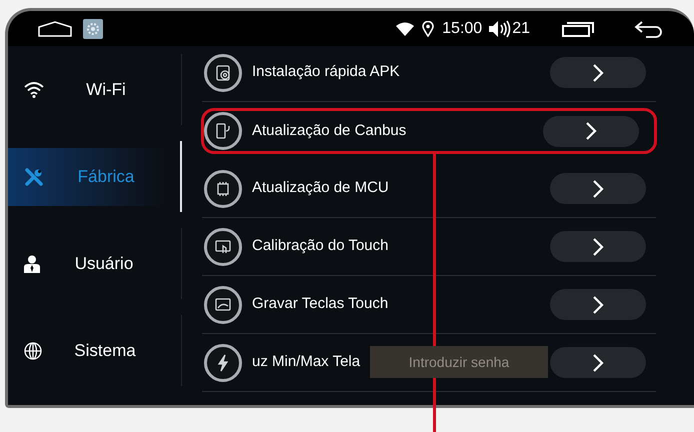  I want to click on toast-message: Introduzir senha, so click(459, 362).